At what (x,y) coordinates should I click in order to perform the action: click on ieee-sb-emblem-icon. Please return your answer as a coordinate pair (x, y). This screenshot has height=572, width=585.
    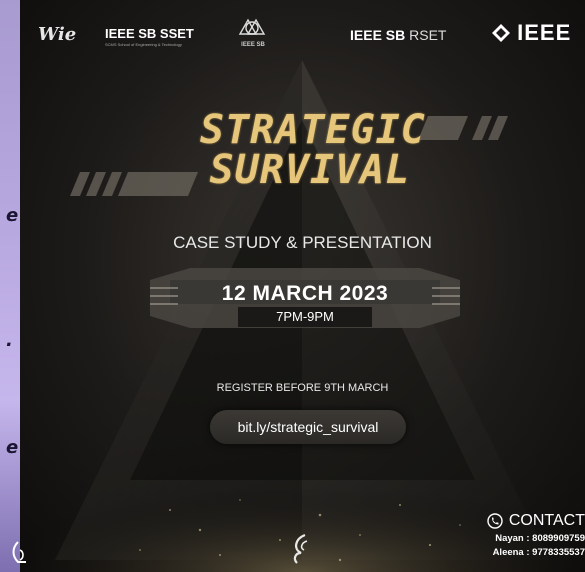
    Looking at the image, I should click on (252, 26).